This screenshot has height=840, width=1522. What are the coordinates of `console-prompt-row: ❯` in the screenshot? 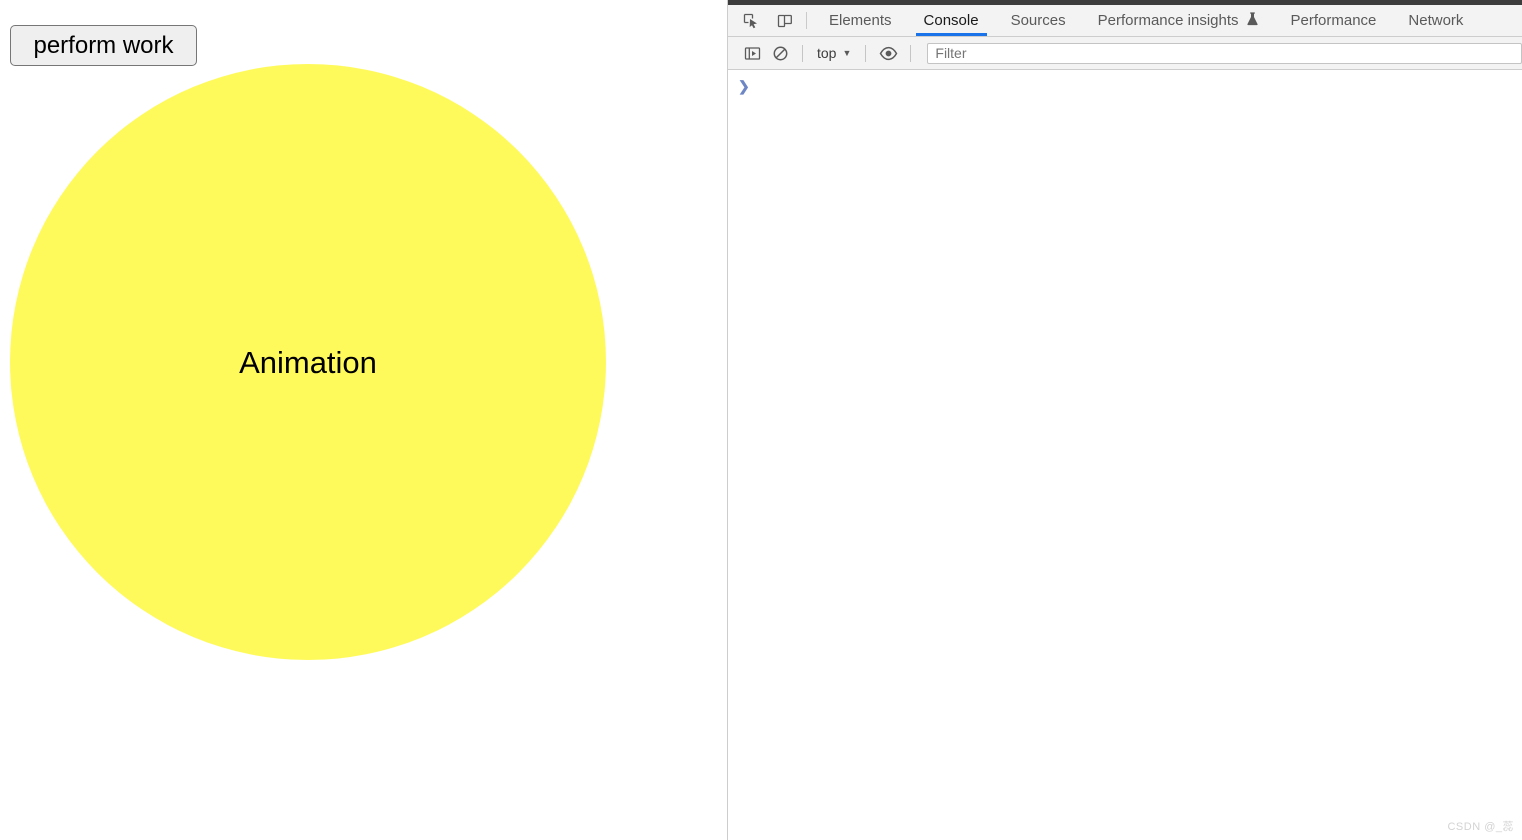 It's located at (1125, 82).